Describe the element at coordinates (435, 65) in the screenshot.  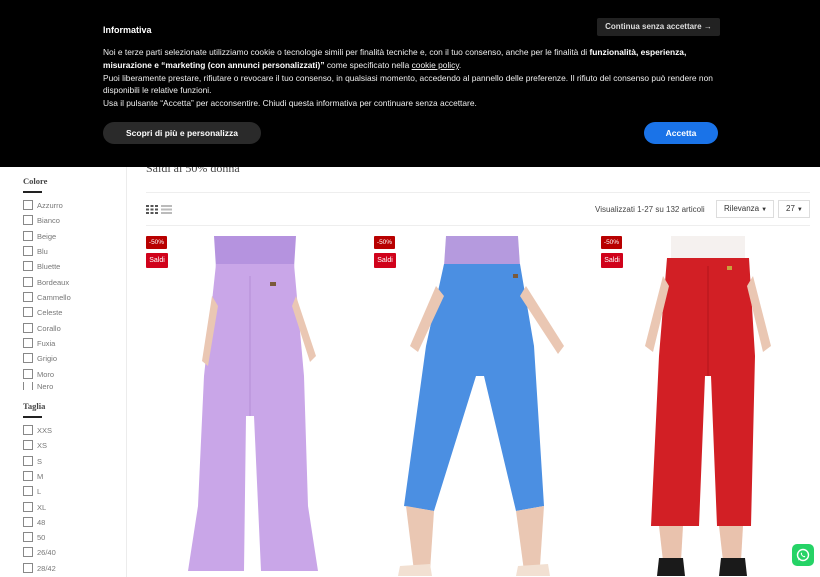
I see `cookie-policy-link: cookie policy` at that location.